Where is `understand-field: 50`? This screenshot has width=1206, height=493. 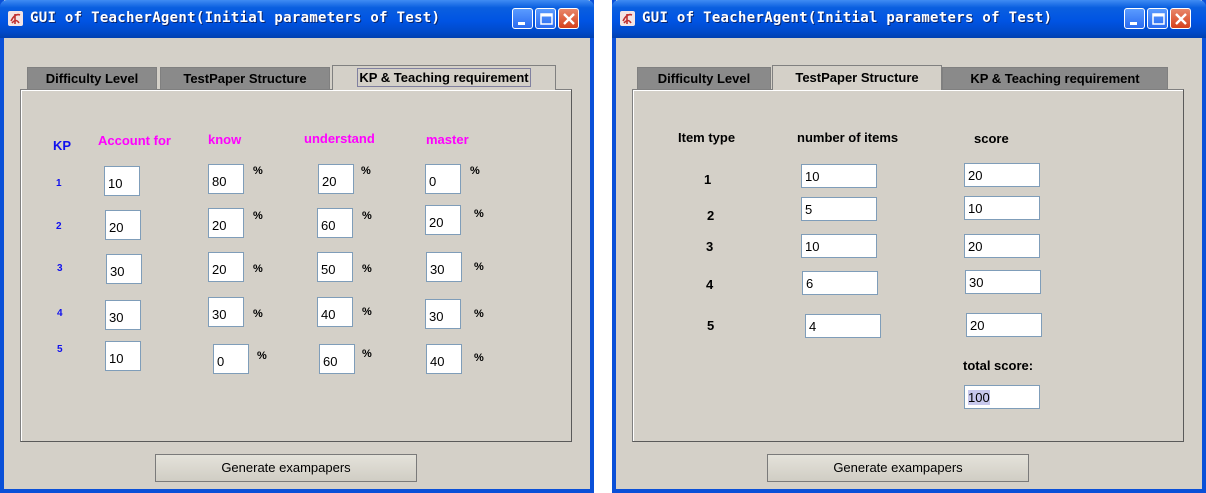
understand-field: 50 is located at coordinates (335, 267).